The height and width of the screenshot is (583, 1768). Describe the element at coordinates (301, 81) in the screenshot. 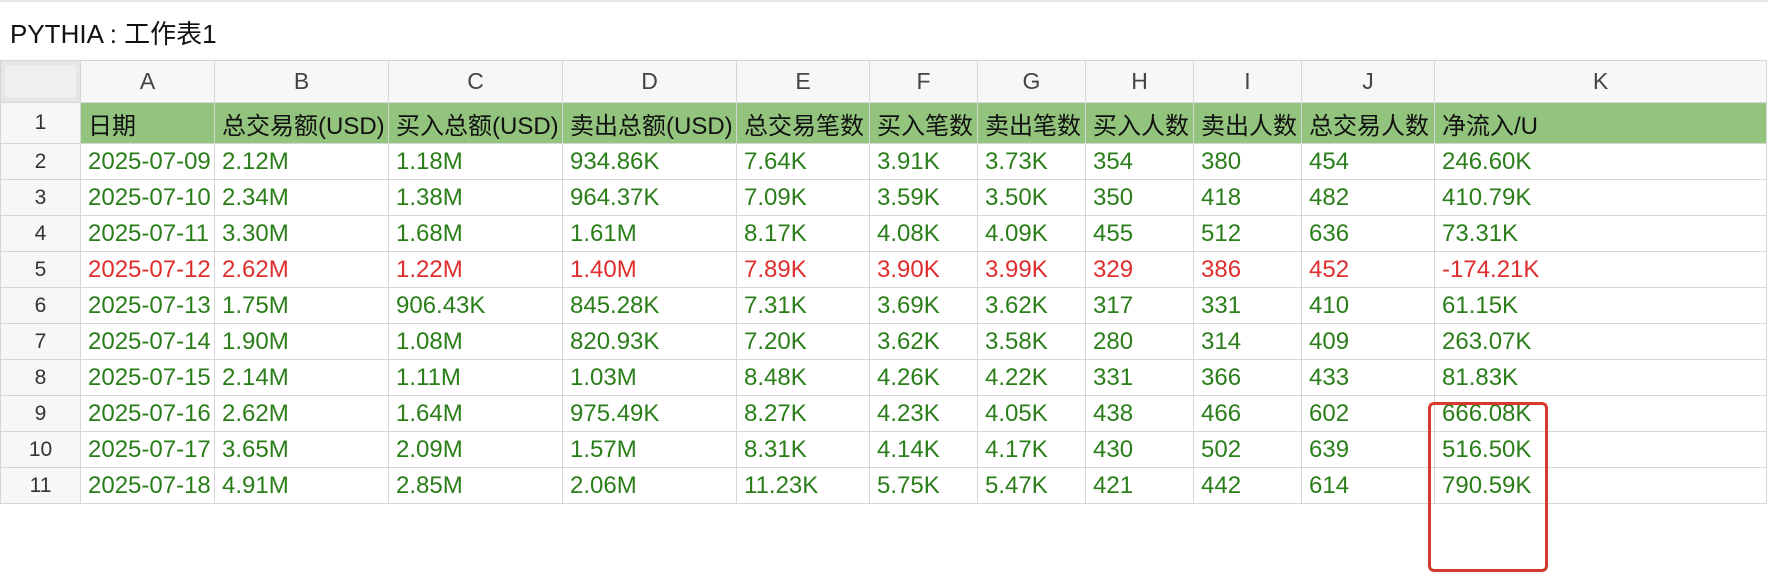

I see `column-header-b: B` at that location.